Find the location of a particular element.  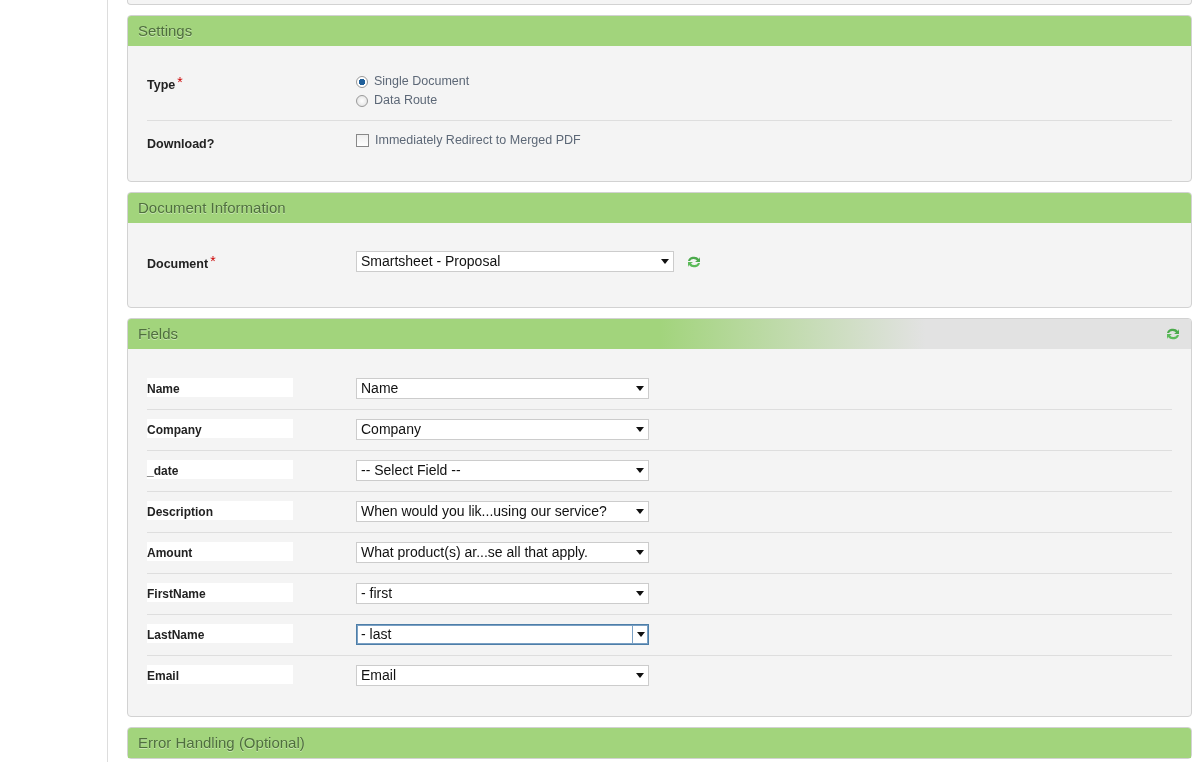

field-label: Name is located at coordinates (220, 387).